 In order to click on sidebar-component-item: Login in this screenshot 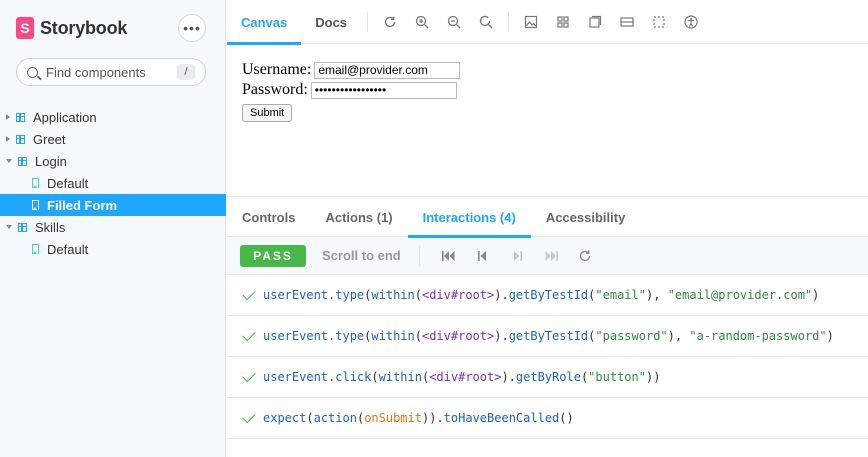, I will do `click(113, 161)`.